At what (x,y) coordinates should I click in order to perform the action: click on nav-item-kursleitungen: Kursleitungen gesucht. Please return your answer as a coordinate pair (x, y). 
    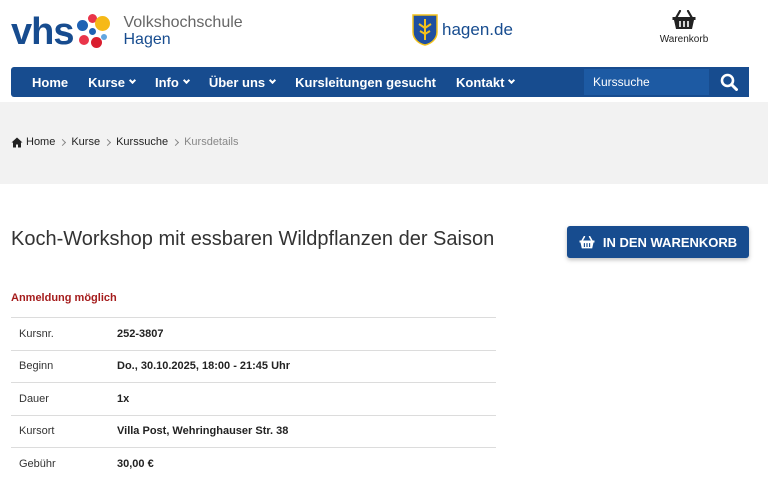
    Looking at the image, I should click on (365, 82).